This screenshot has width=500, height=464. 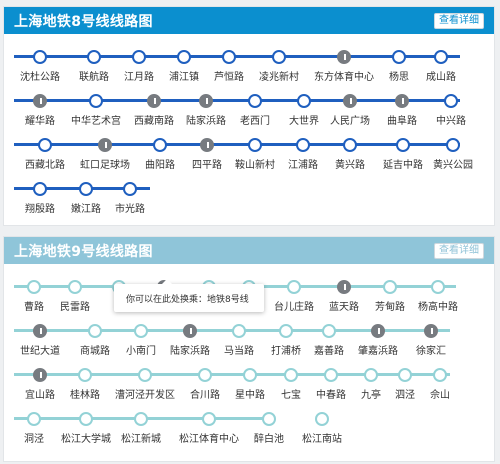 What do you see at coordinates (250, 393) in the screenshot?
I see `station-label: 星中路` at bounding box center [250, 393].